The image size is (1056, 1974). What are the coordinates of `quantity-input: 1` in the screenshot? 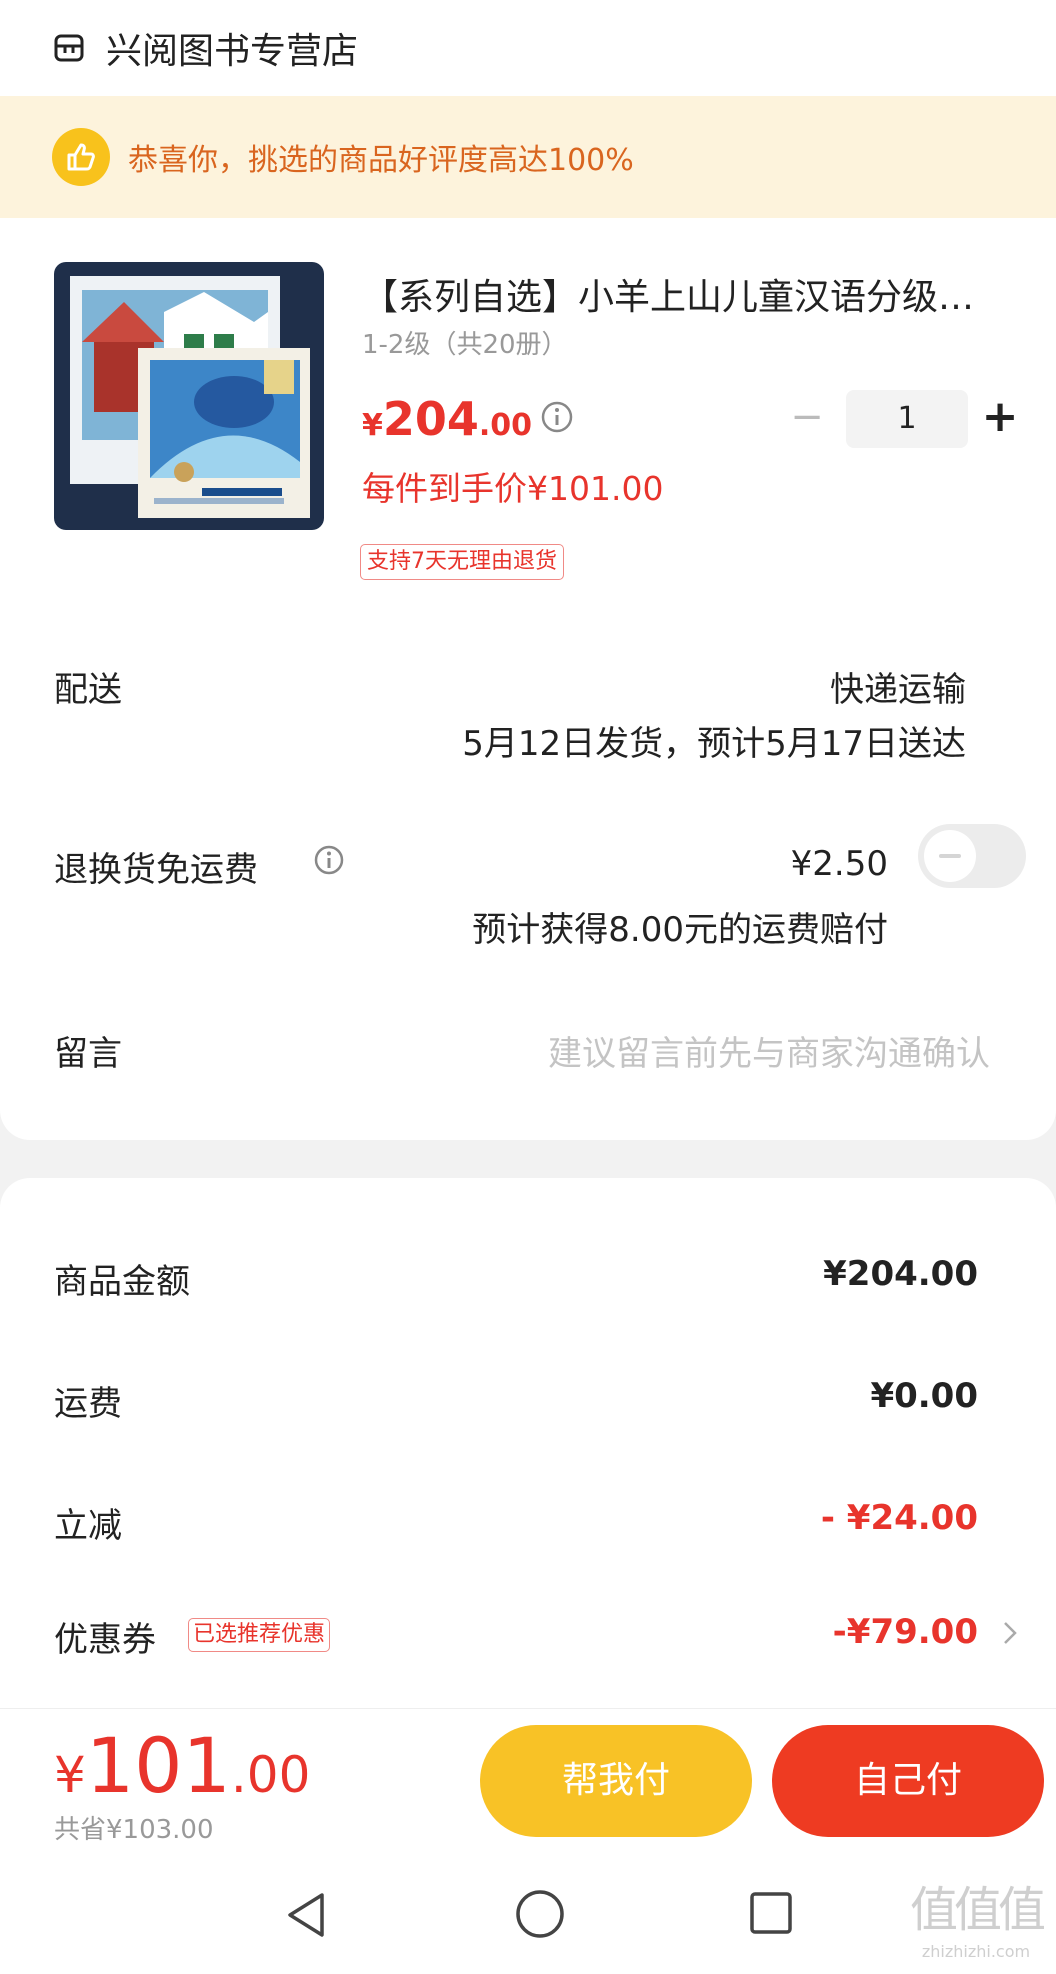 It's located at (907, 419).